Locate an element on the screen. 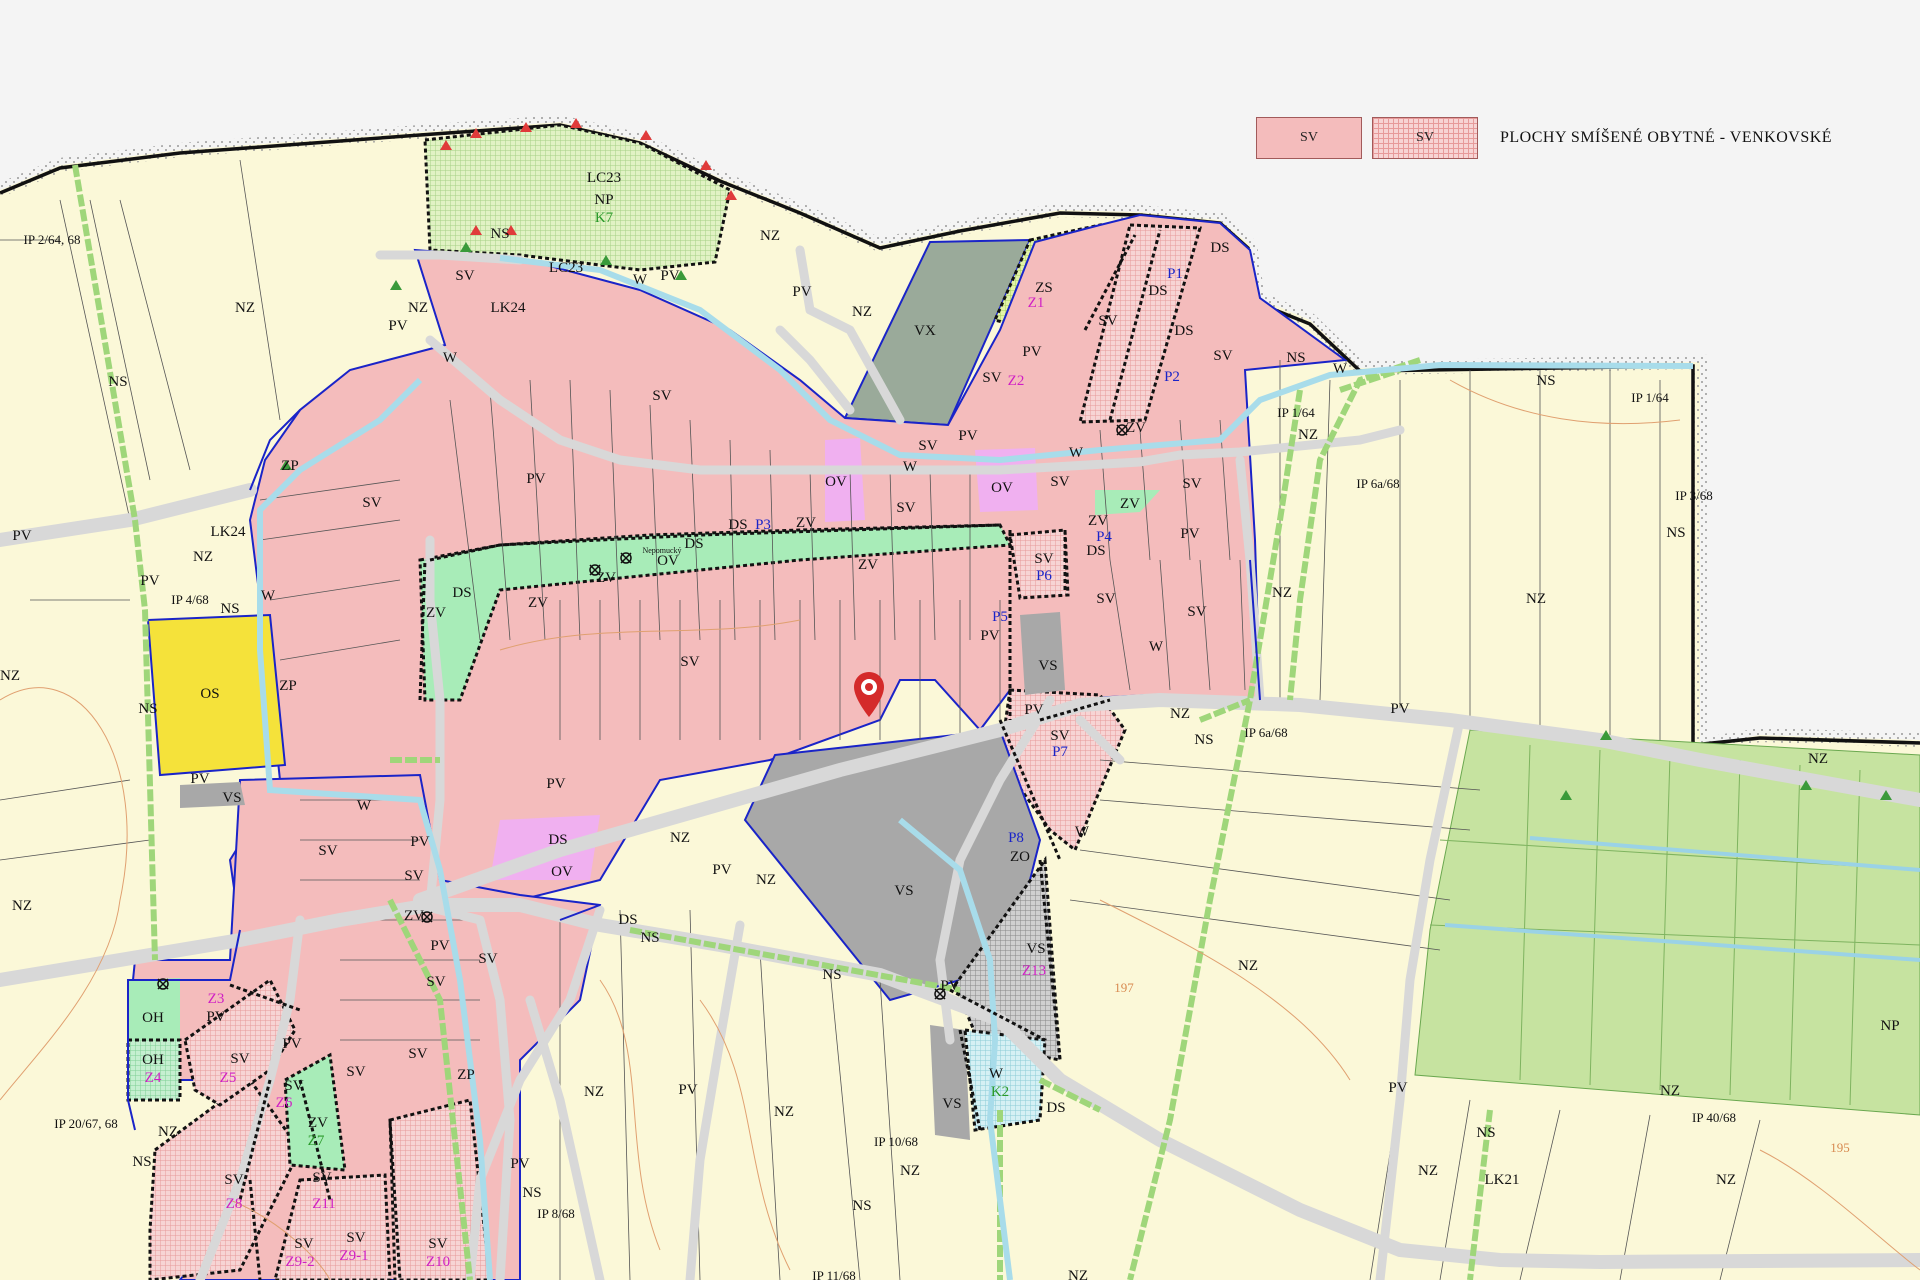  label-vx: VX is located at coordinates (925, 331).